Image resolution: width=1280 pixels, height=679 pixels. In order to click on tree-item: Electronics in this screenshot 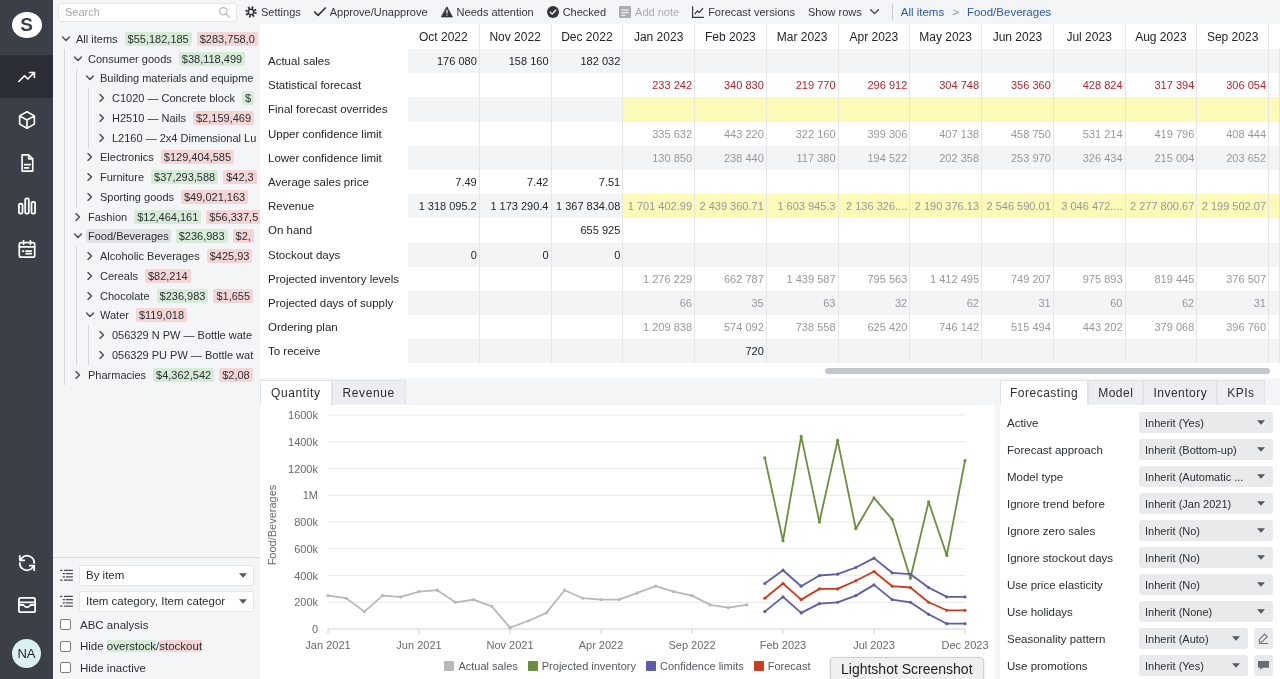, I will do `click(127, 157)`.